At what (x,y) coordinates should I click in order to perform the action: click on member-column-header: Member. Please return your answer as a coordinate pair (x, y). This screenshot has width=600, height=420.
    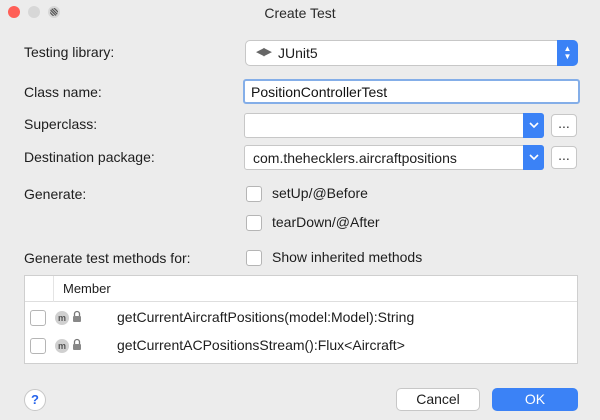
    Looking at the image, I should click on (87, 288).